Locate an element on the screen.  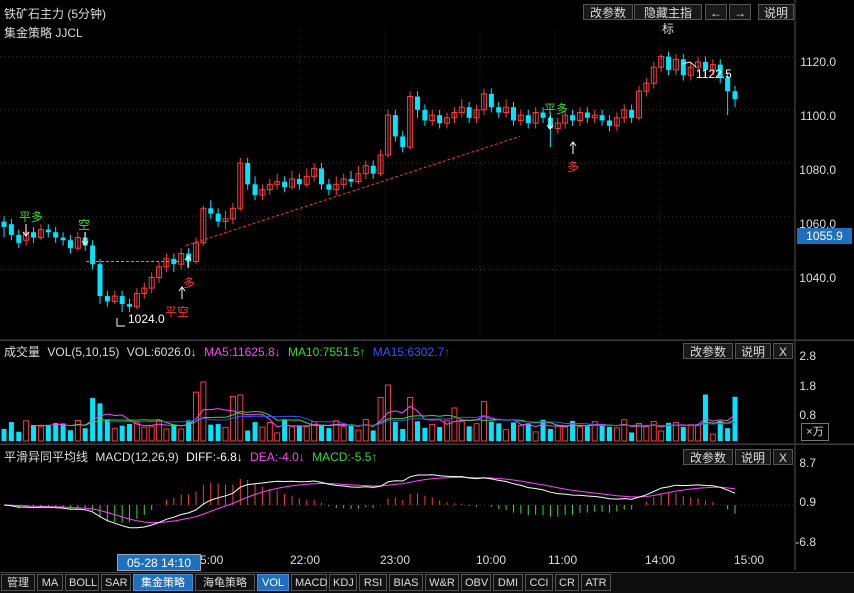
time-cursor-label: 05-28 14:10 is located at coordinates (159, 562).